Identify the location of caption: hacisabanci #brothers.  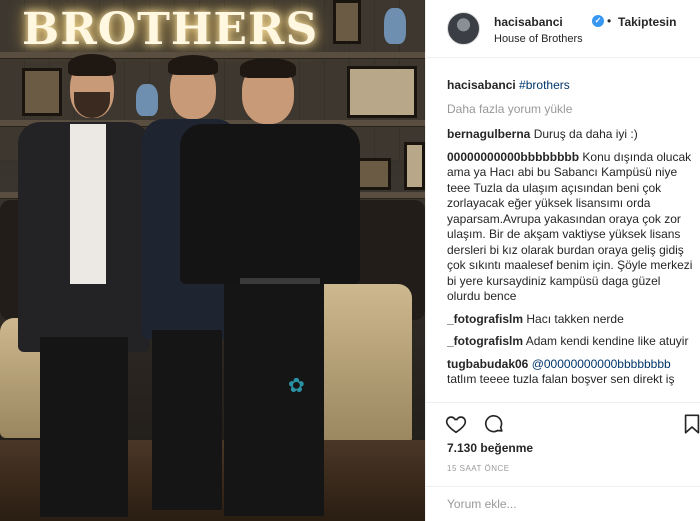
(572, 86).